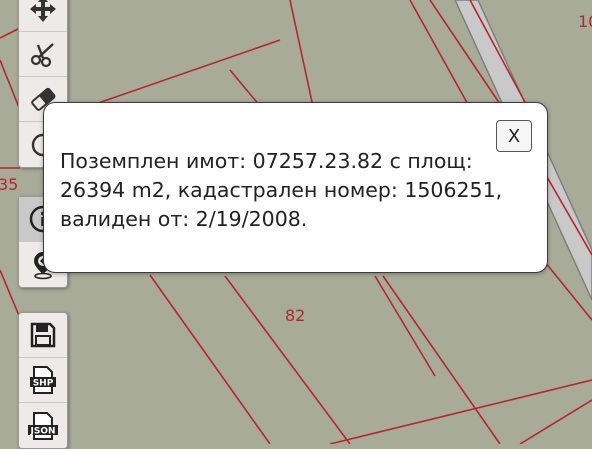  Describe the element at coordinates (42, 431) in the screenshot. I see `svg-text: JSON` at that location.